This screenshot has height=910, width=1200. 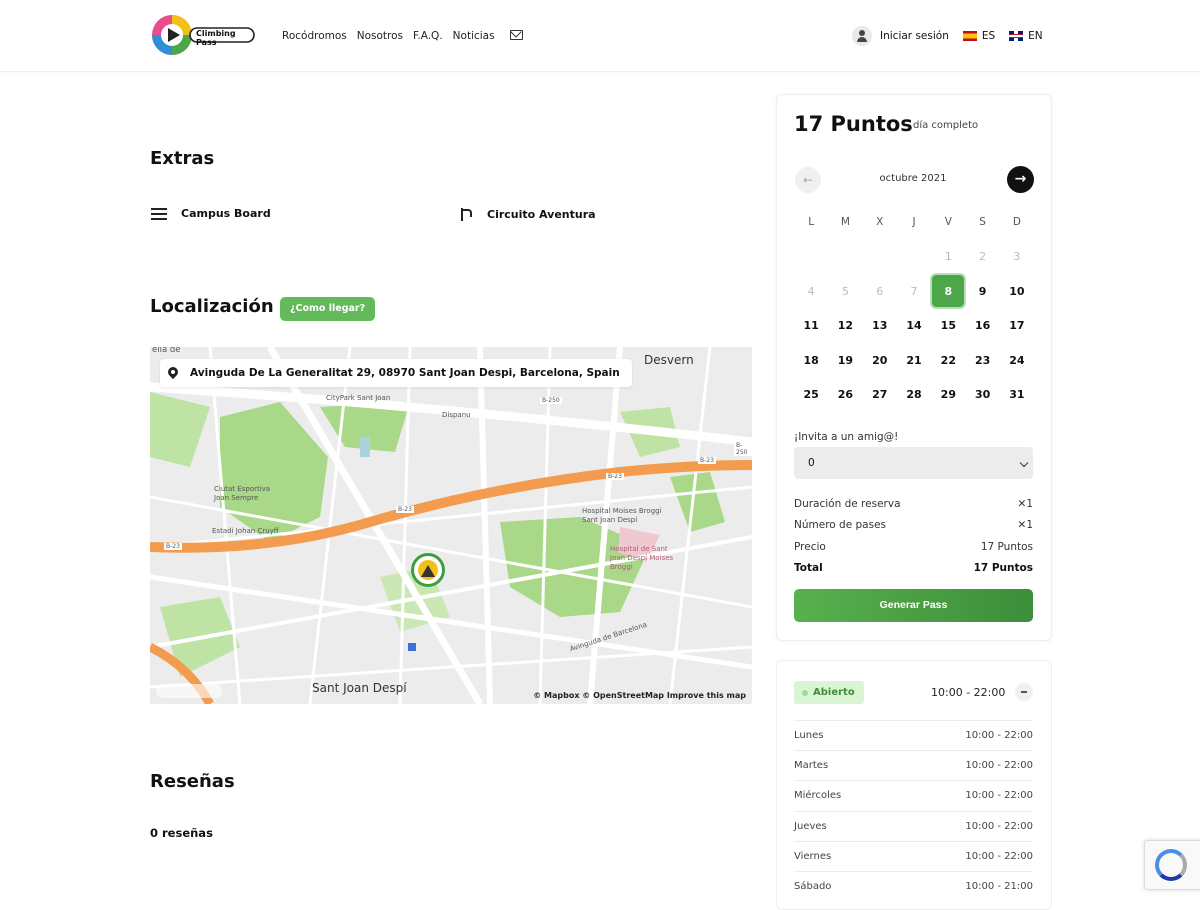 I want to click on hours-day: Jueves, so click(x=810, y=826).